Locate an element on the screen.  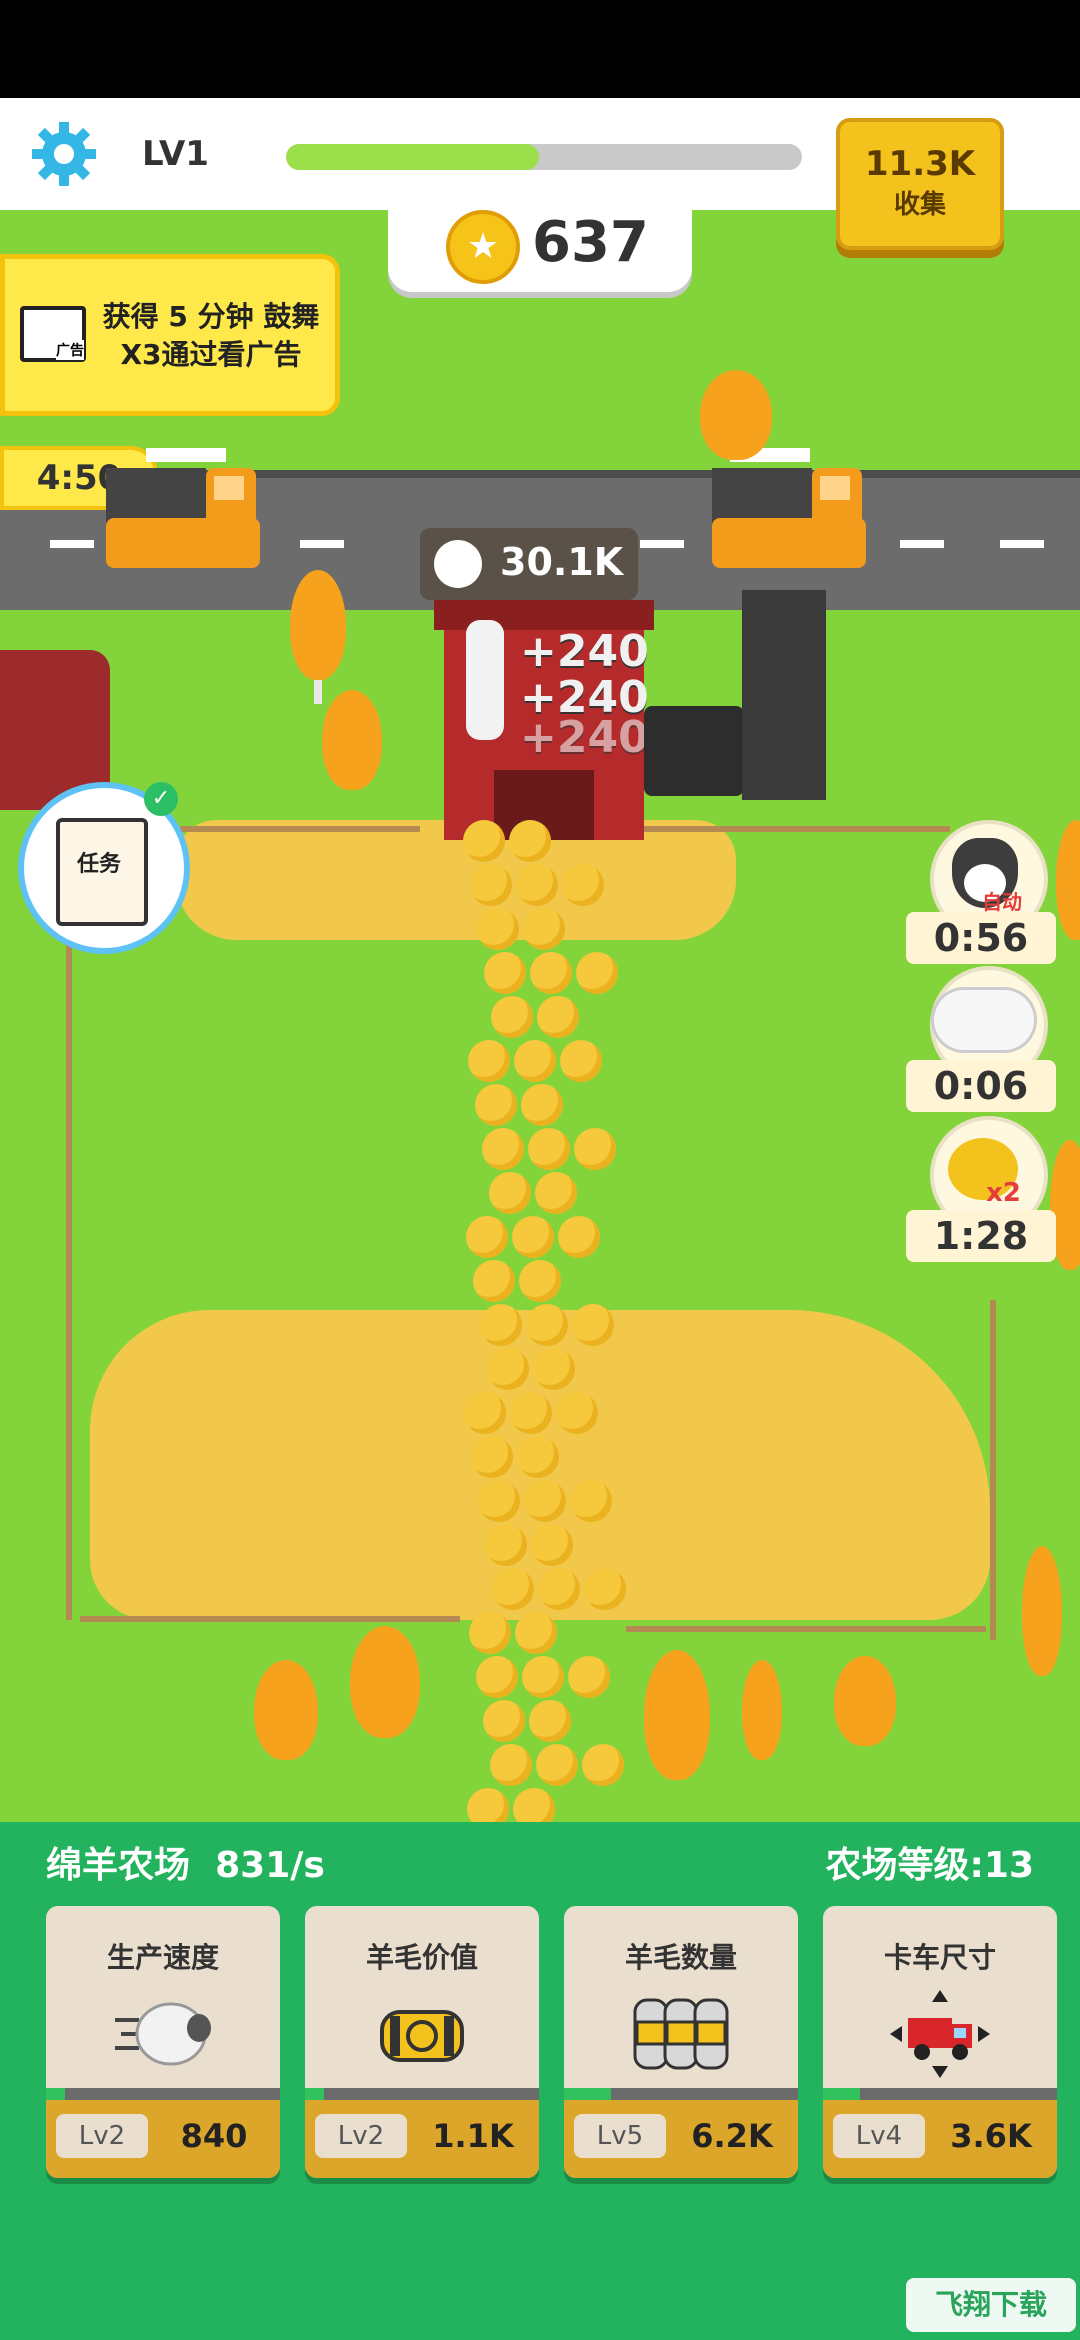
ad-line-1: 获得 5 分钟 鼓舞 is located at coordinates (211, 316).